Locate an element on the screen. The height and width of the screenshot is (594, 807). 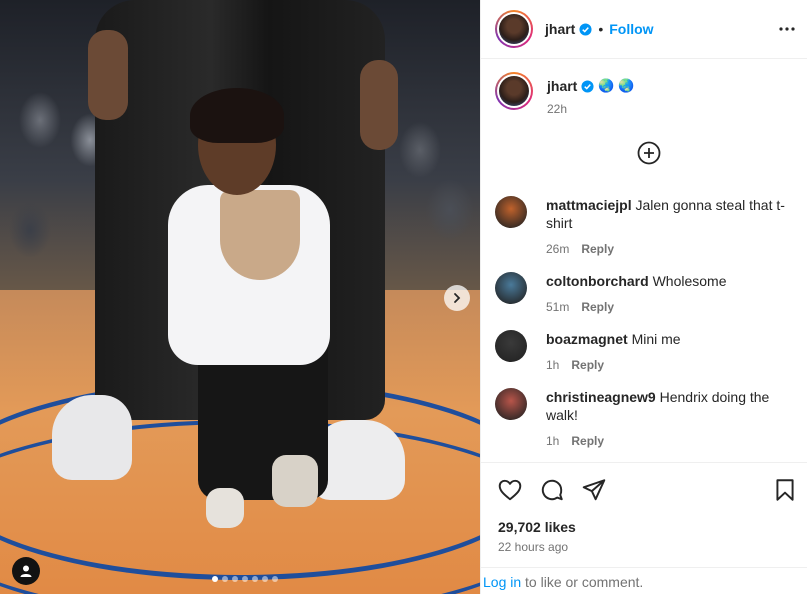
comment-username: christineagnew9 is located at coordinates (601, 397).